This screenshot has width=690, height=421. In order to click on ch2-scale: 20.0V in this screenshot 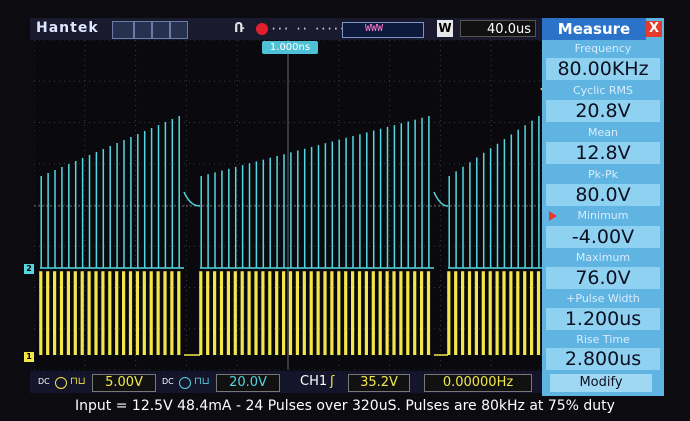, I will do `click(248, 383)`.